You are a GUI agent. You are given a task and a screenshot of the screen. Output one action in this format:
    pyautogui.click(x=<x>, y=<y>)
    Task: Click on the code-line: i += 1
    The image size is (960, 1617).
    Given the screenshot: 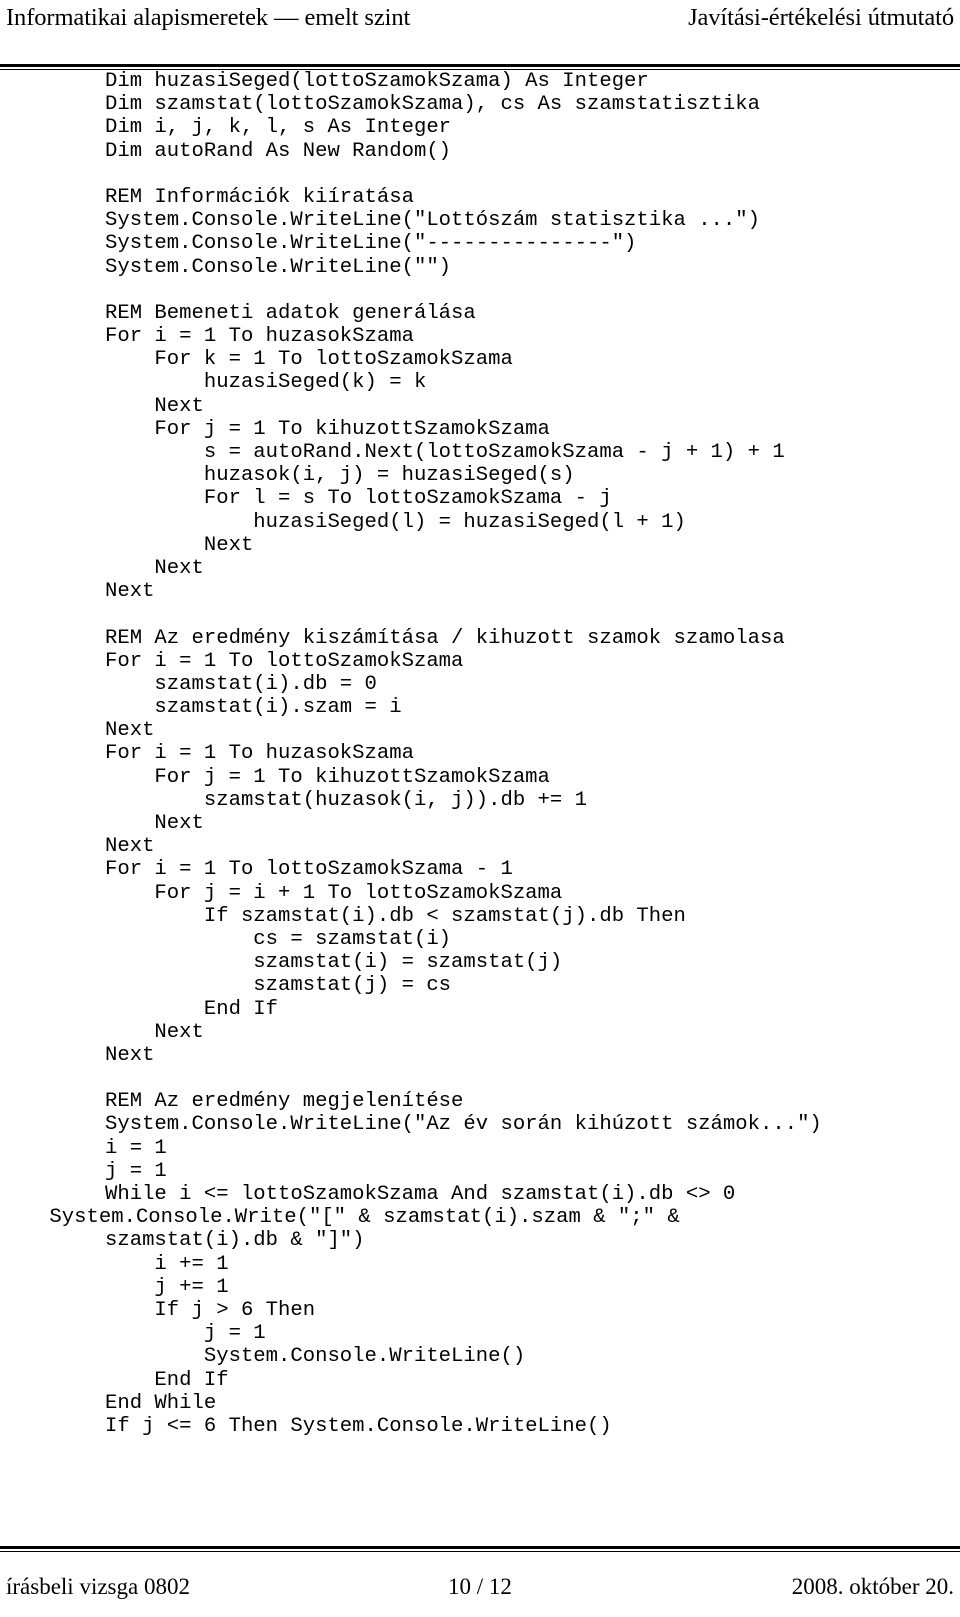 What is the action you would take?
    pyautogui.click(x=167, y=1264)
    